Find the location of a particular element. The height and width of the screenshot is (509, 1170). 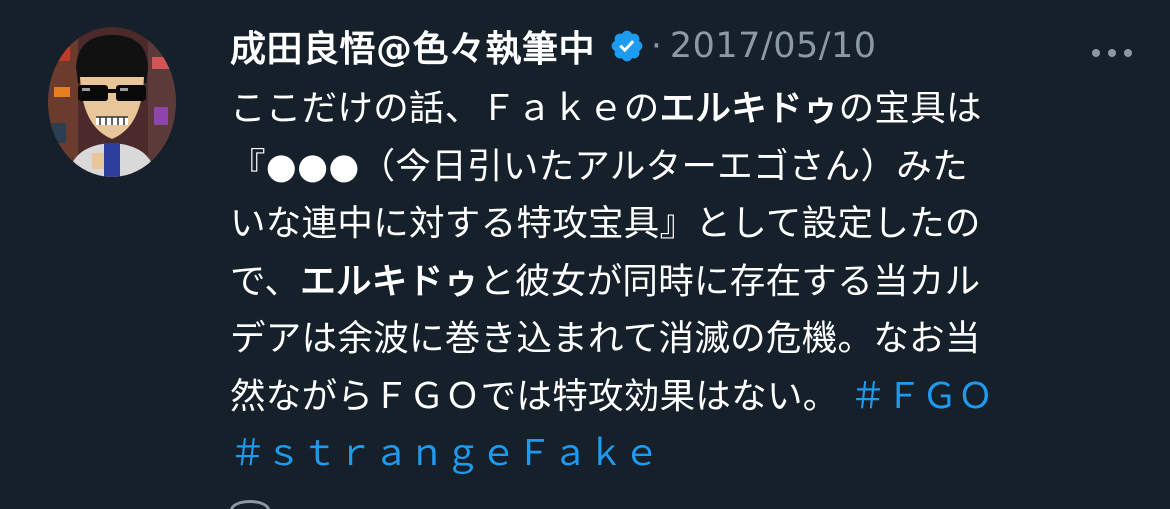

tweet-header: 成田良悟@色々執筆中 · 2017/05/10 is located at coordinates (680, 46).